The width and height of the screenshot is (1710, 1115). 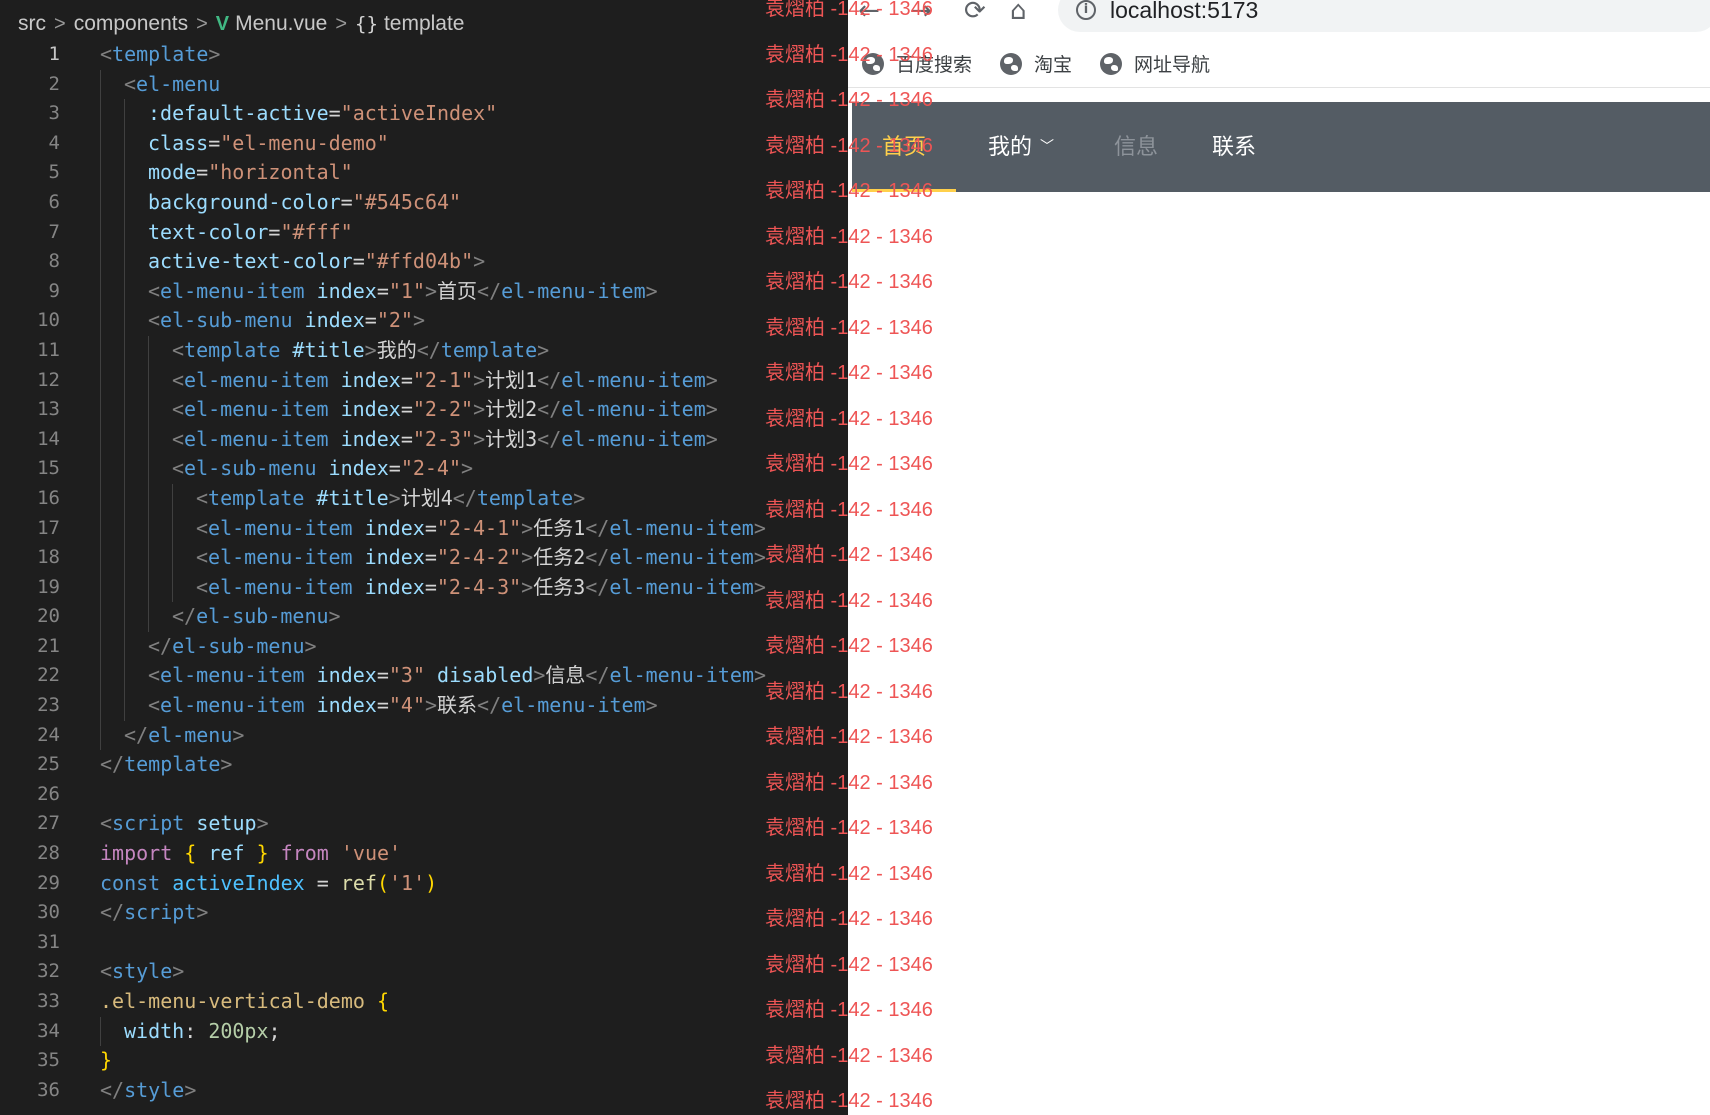 What do you see at coordinates (424, 498) in the screenshot?
I see `code-line: 16 <template #title>计划4</template>` at bounding box center [424, 498].